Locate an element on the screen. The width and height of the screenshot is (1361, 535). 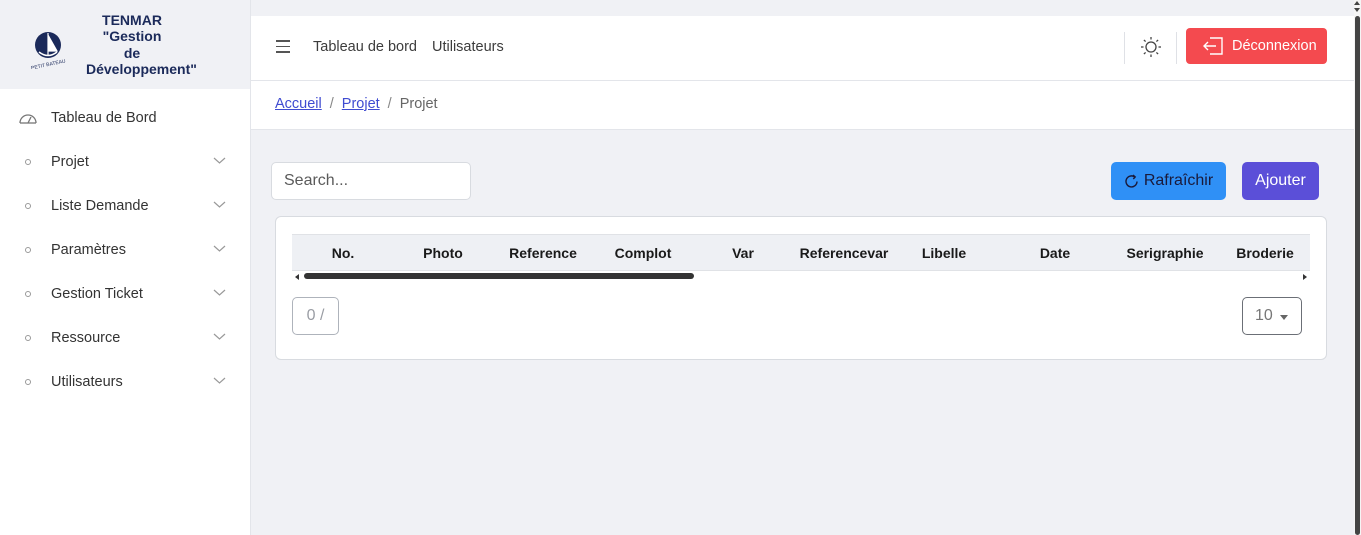
caret-down-icon is located at coordinates (1284, 317).